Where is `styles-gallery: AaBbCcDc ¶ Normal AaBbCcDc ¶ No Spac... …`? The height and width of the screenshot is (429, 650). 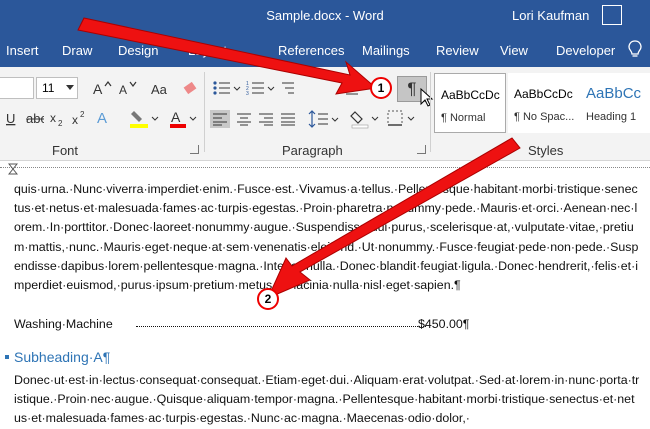
styles-gallery: AaBbCcDc ¶ Normal AaBbCcDc ¶ No Spac... … is located at coordinates (542, 104).